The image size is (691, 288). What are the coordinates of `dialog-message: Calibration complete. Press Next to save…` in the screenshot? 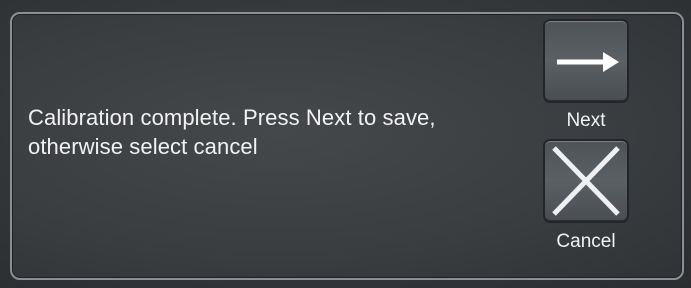 It's located at (278, 132).